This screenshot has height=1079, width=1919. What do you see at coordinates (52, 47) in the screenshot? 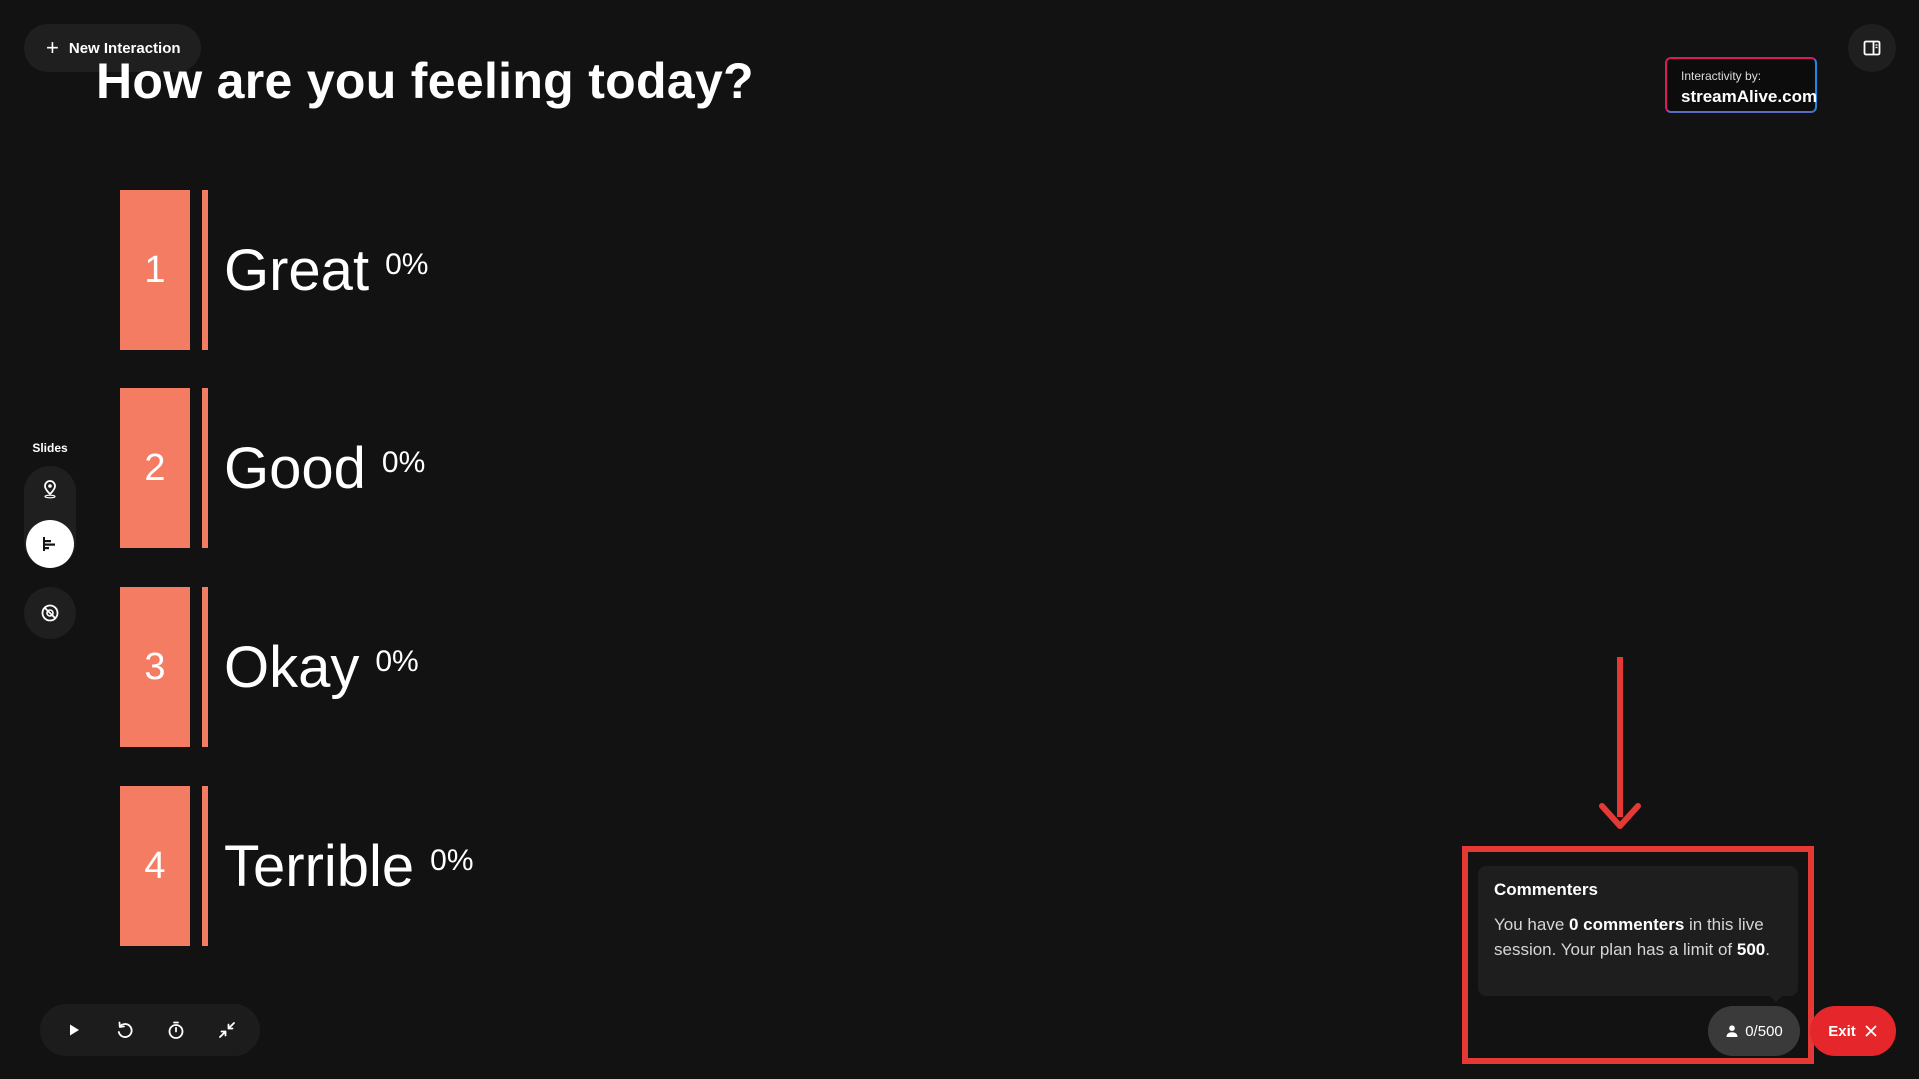
I see `plus-icon: +` at bounding box center [52, 47].